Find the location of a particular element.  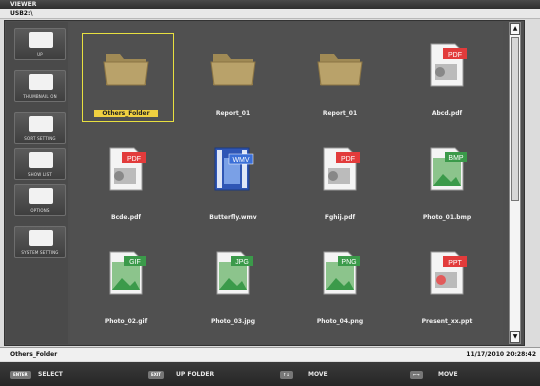

file-name: Others_Folder is located at coordinates (126, 113).